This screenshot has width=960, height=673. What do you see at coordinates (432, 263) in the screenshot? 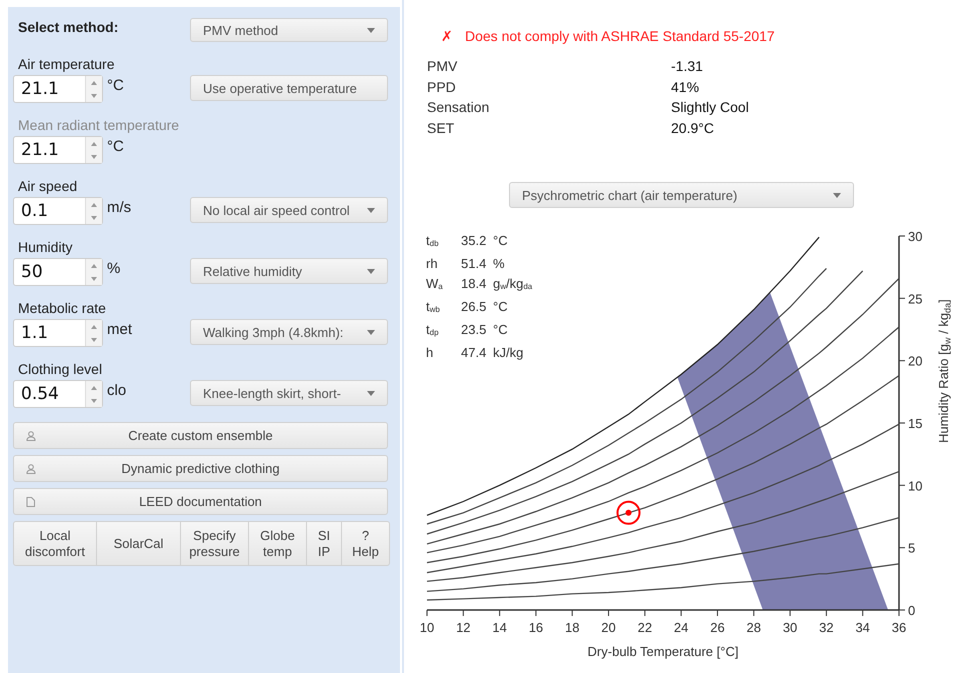
I see `readout-label: rh` at bounding box center [432, 263].